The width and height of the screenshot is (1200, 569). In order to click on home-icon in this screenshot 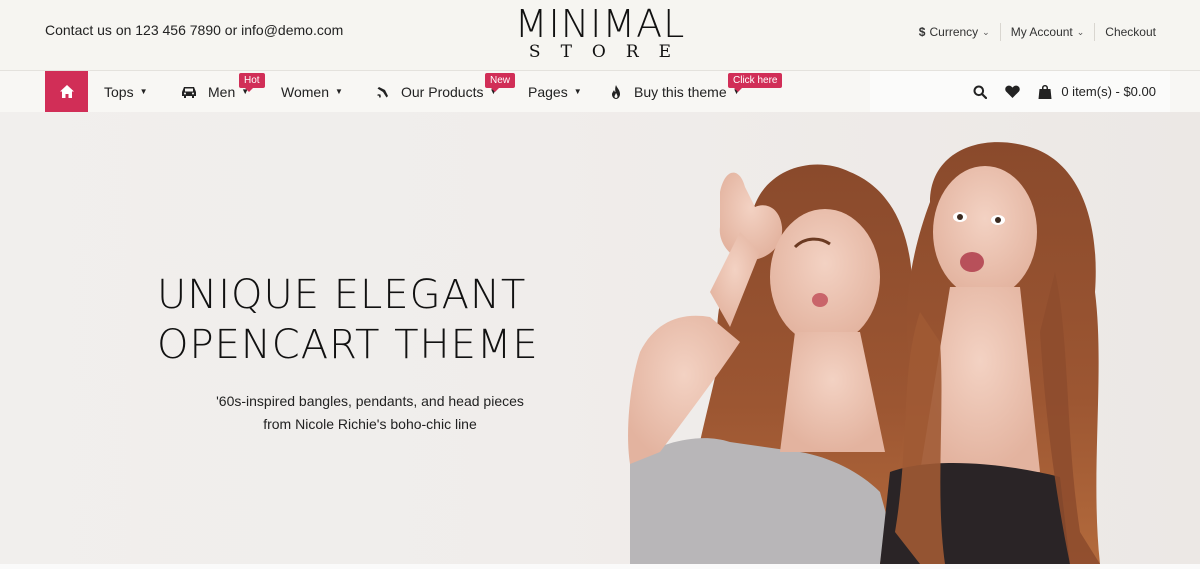, I will do `click(66, 91)`.